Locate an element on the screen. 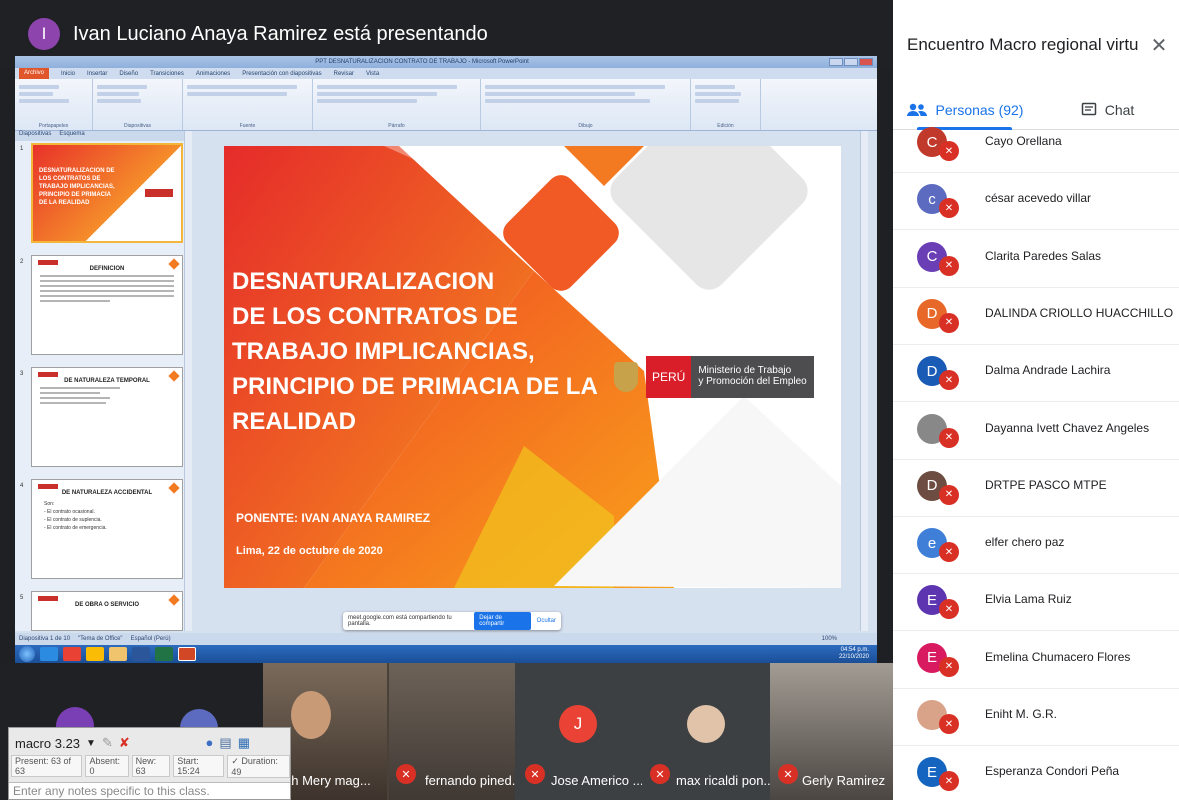 This screenshot has height=800, width=1179. logo-ministerio-line: y Promoción del Empleo is located at coordinates (752, 381).